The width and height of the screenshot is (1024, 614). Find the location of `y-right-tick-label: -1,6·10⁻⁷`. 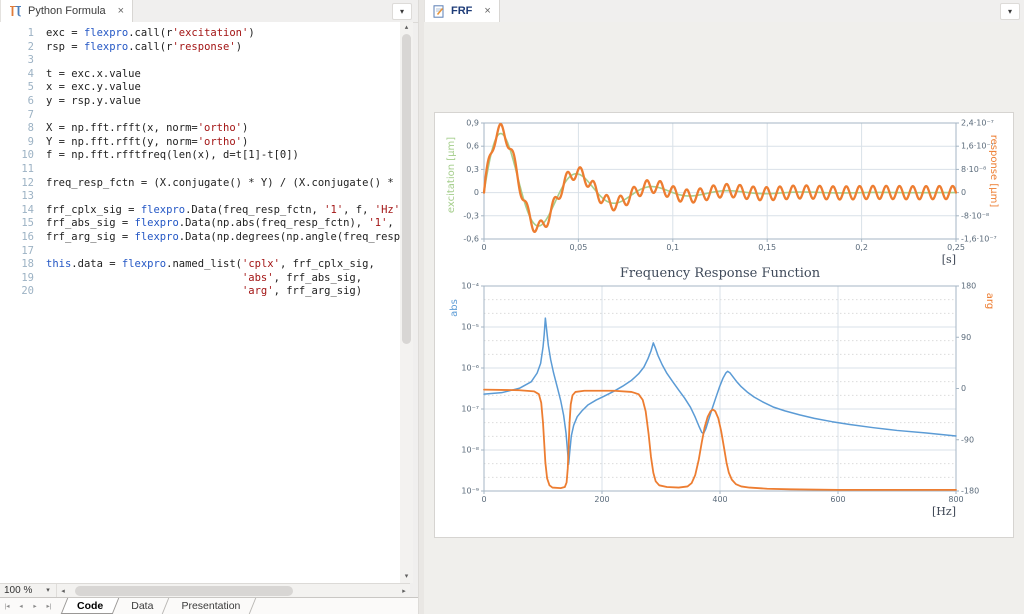

y-right-tick-label: -1,6·10⁻⁷ is located at coordinates (979, 239).